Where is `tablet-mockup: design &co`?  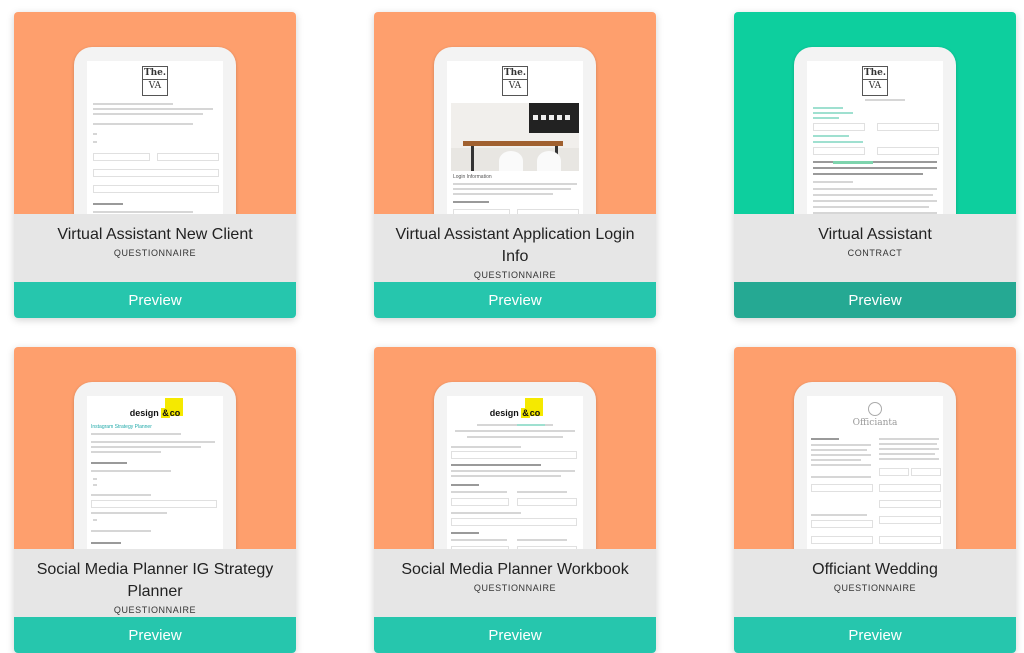 tablet-mockup: design &co is located at coordinates (515, 465).